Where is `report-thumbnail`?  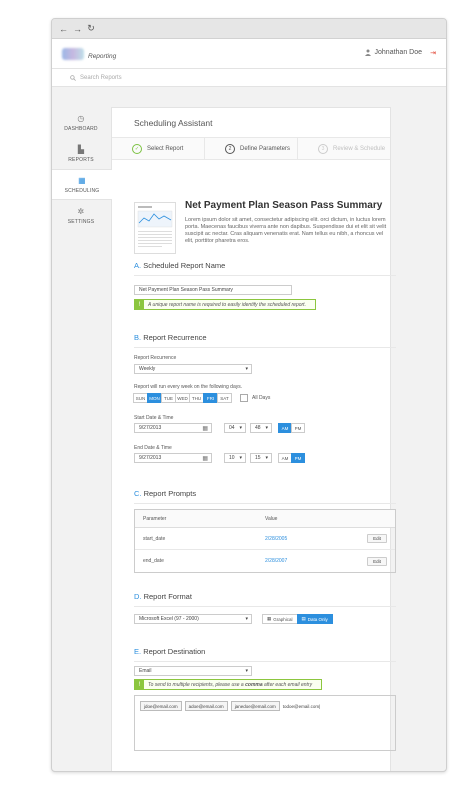
report-thumbnail is located at coordinates (155, 228).